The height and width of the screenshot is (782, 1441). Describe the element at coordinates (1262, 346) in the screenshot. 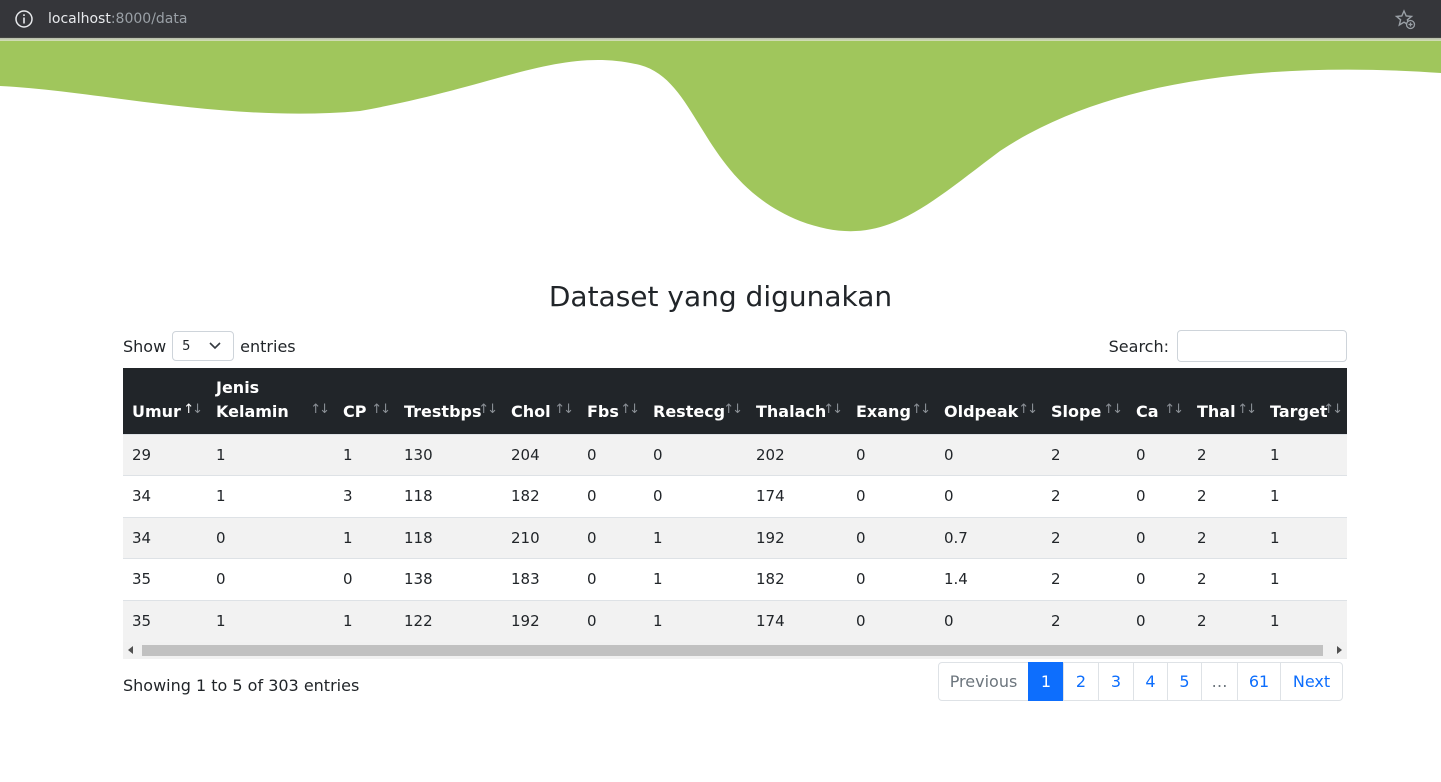

I see `search-input` at that location.